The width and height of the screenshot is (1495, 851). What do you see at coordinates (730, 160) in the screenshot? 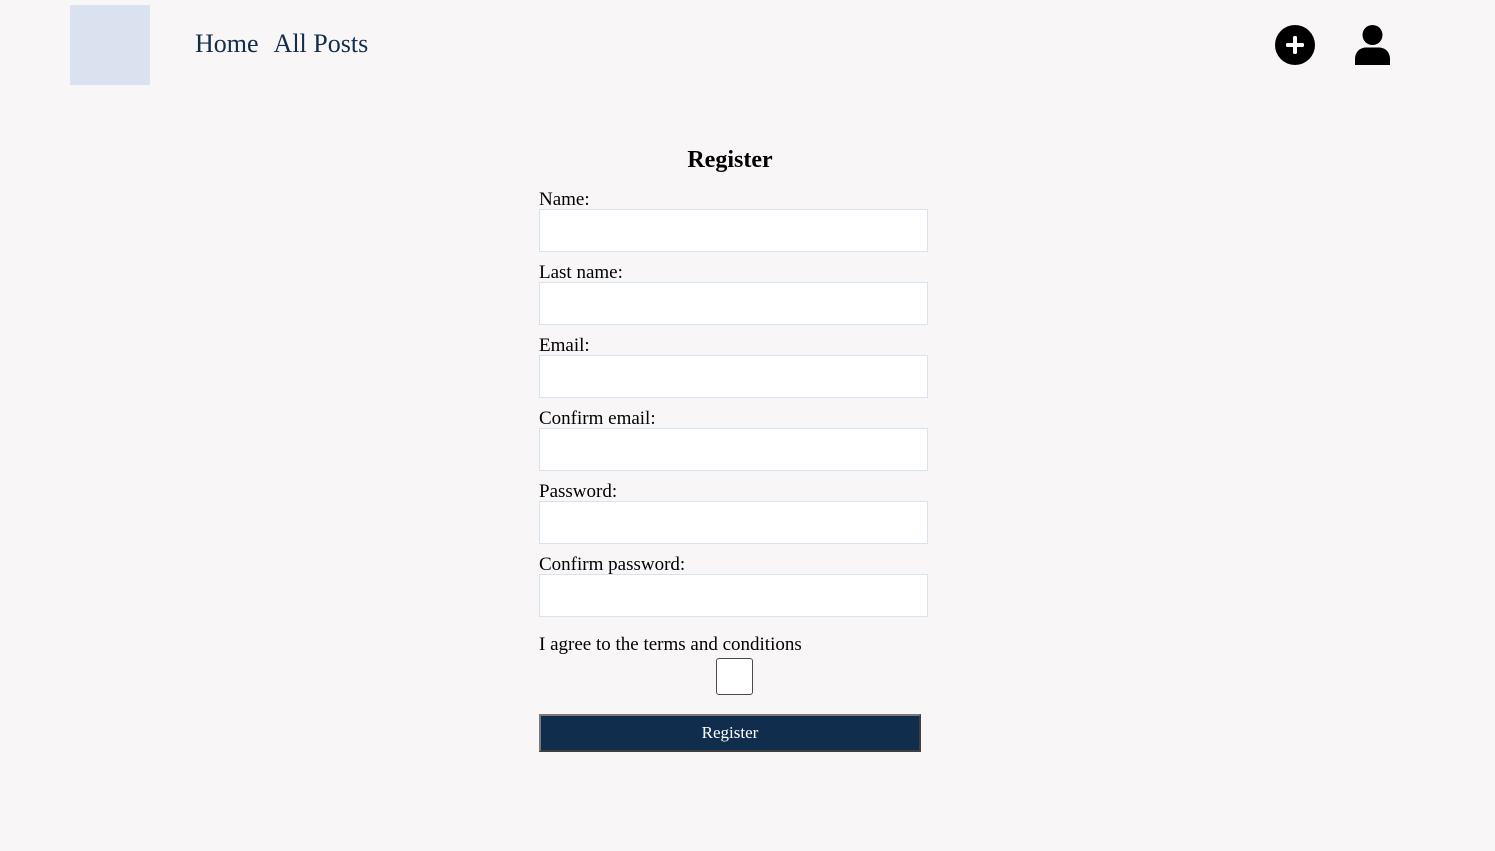
I see `form-title: Register` at bounding box center [730, 160].